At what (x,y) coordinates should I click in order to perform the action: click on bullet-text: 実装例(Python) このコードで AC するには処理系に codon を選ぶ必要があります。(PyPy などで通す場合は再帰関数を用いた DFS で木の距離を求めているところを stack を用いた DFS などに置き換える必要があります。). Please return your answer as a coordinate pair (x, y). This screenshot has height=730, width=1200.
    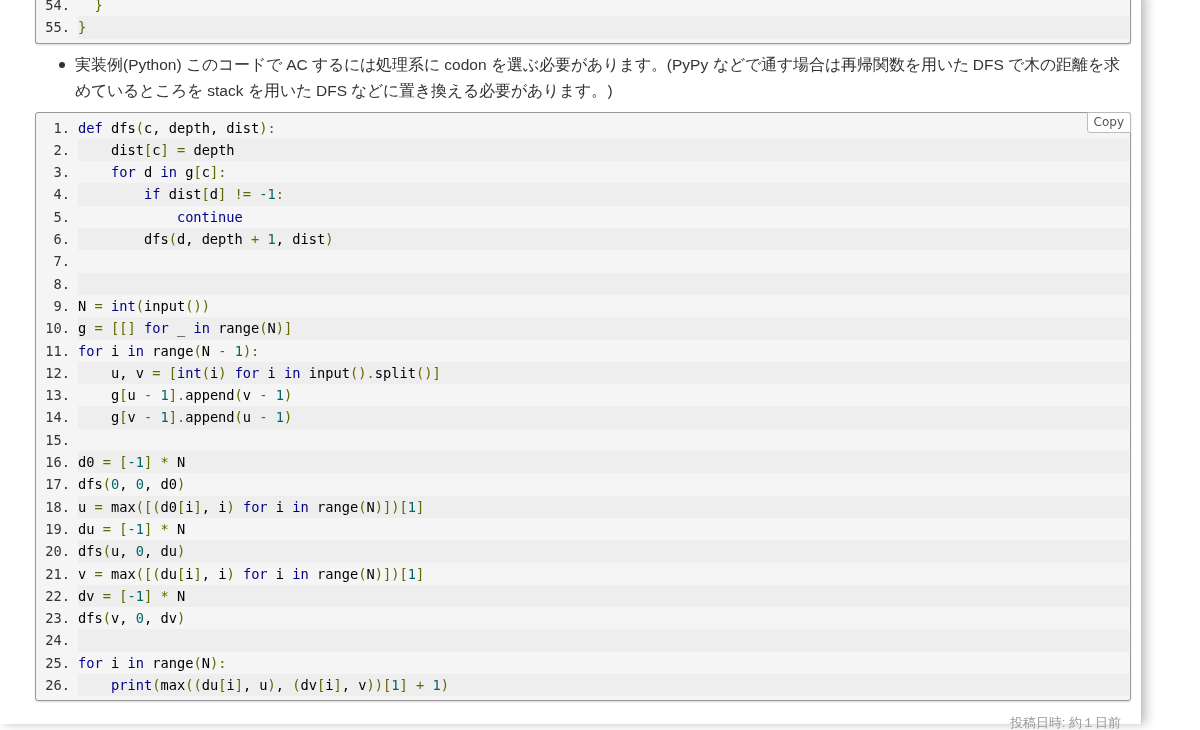
    Looking at the image, I should click on (598, 77).